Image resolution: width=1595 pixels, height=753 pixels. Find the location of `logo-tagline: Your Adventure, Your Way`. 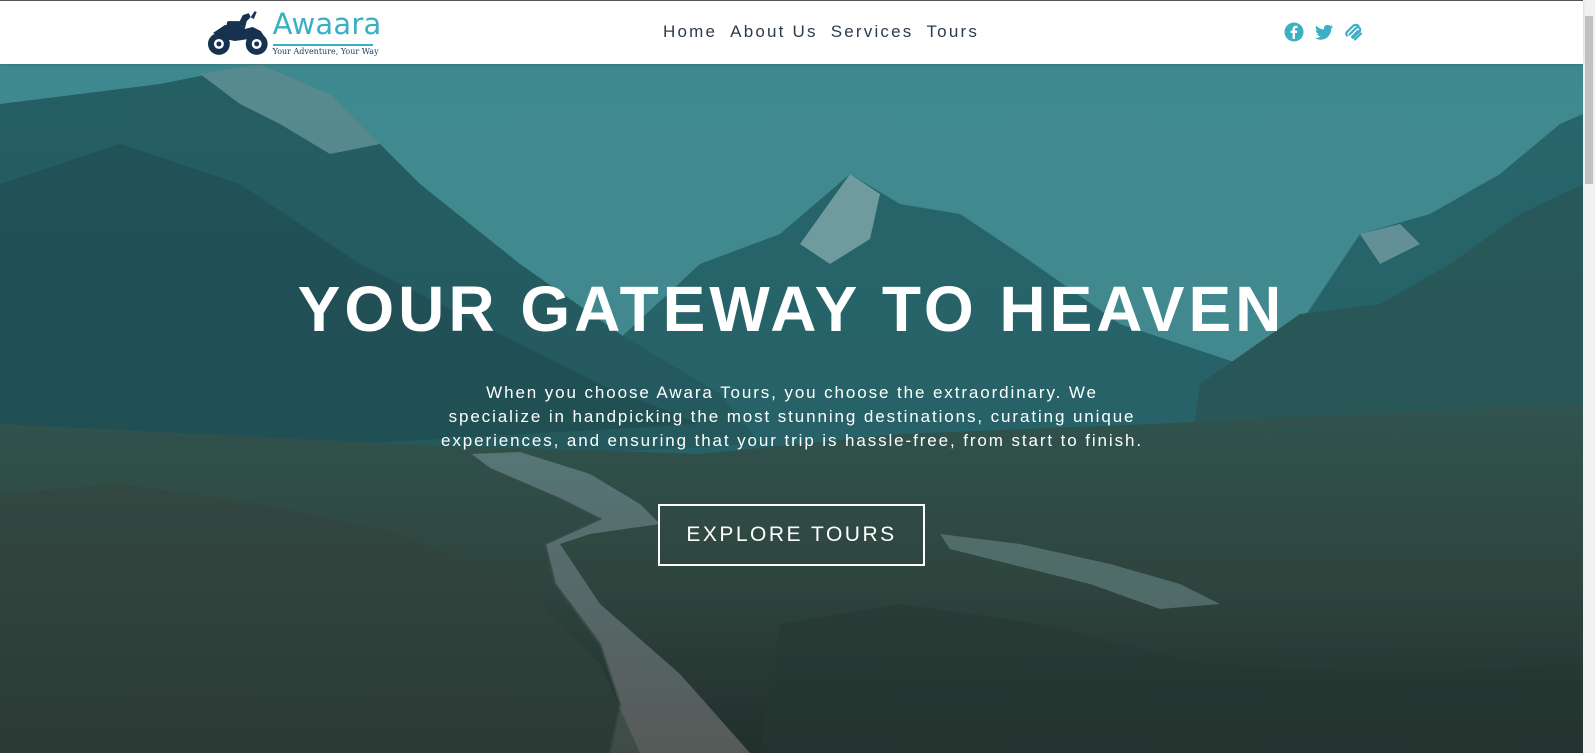

logo-tagline: Your Adventure, Your Way is located at coordinates (325, 51).